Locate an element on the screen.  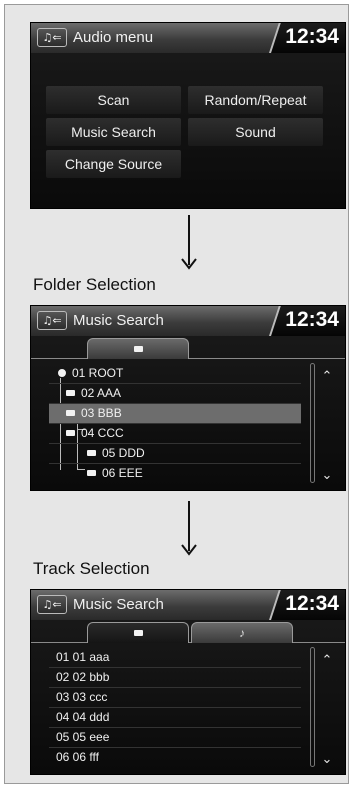
folder-label: 05 DDD is located at coordinates (123, 453).